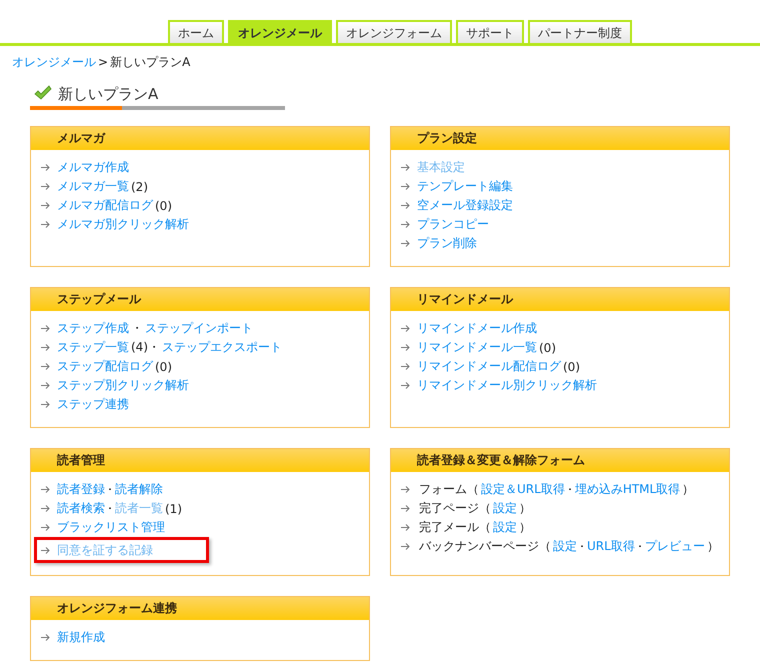 This screenshot has height=667, width=760. What do you see at coordinates (123, 224) in the screenshot?
I see `menu-link: メルマガ別クリック解析` at bounding box center [123, 224].